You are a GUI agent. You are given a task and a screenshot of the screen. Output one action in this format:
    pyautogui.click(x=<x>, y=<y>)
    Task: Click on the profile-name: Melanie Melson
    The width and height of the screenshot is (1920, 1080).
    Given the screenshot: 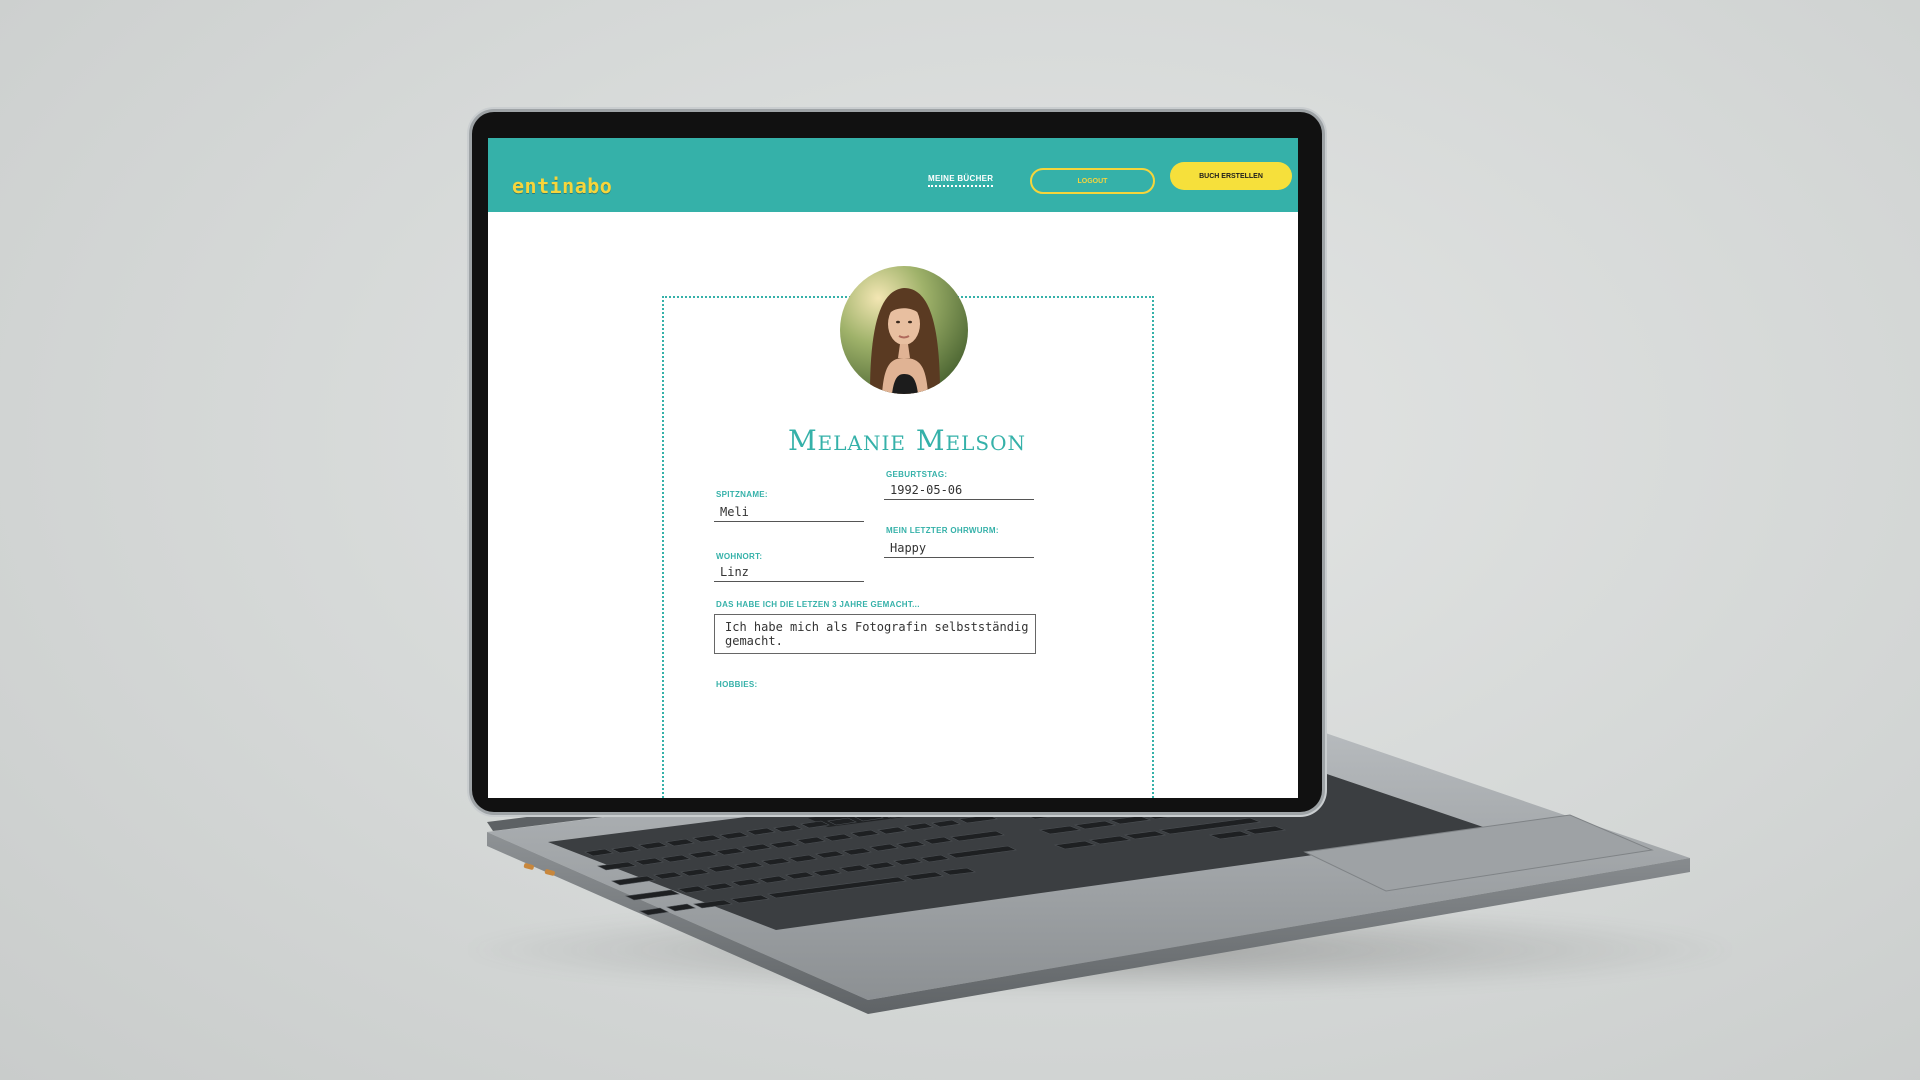 What is the action you would take?
    pyautogui.click(x=907, y=440)
    